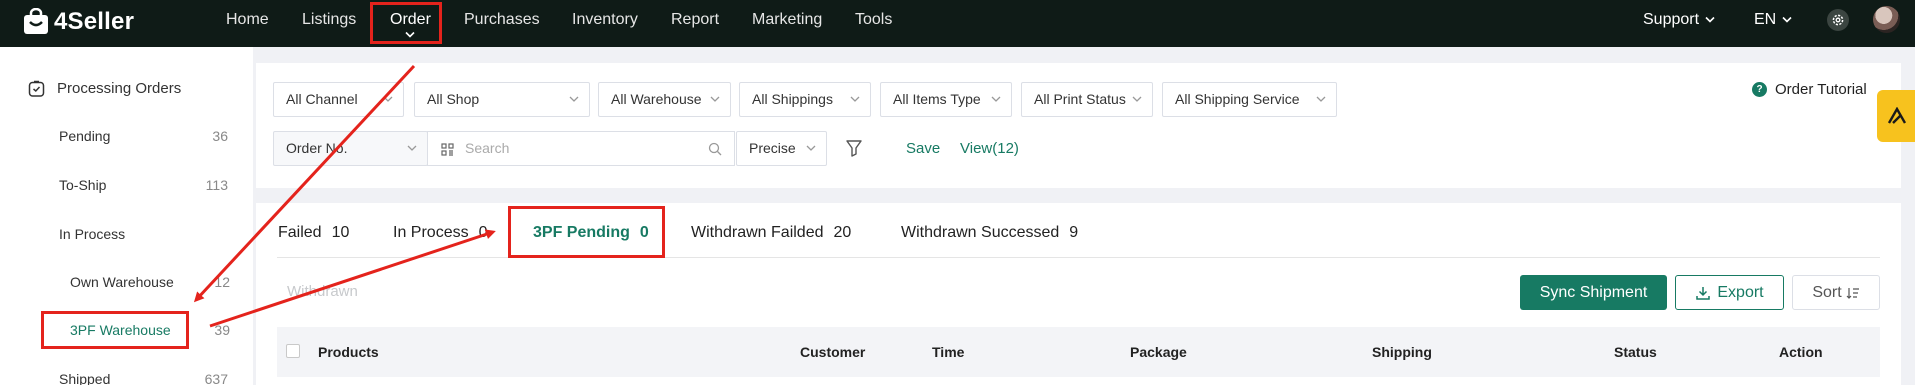  I want to click on sidebar-count-own-warehouse: 12, so click(222, 282).